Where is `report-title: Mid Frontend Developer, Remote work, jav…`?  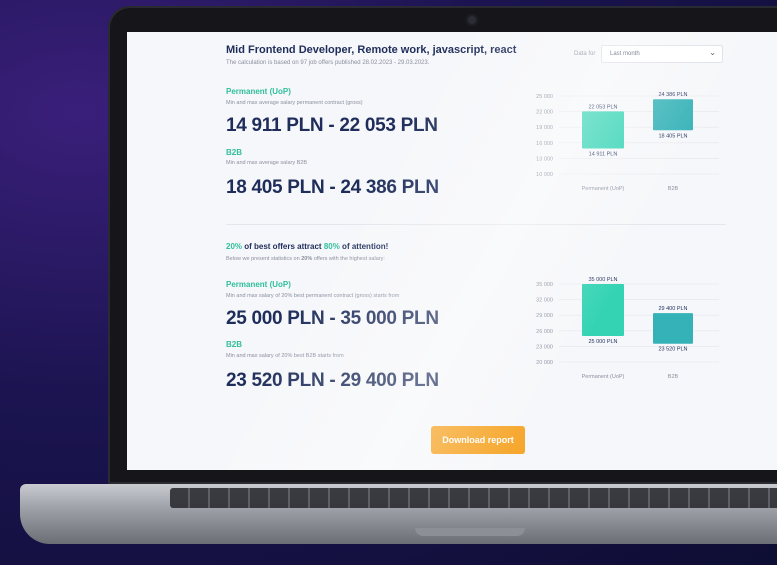 report-title: Mid Frontend Developer, Remote work, jav… is located at coordinates (371, 50).